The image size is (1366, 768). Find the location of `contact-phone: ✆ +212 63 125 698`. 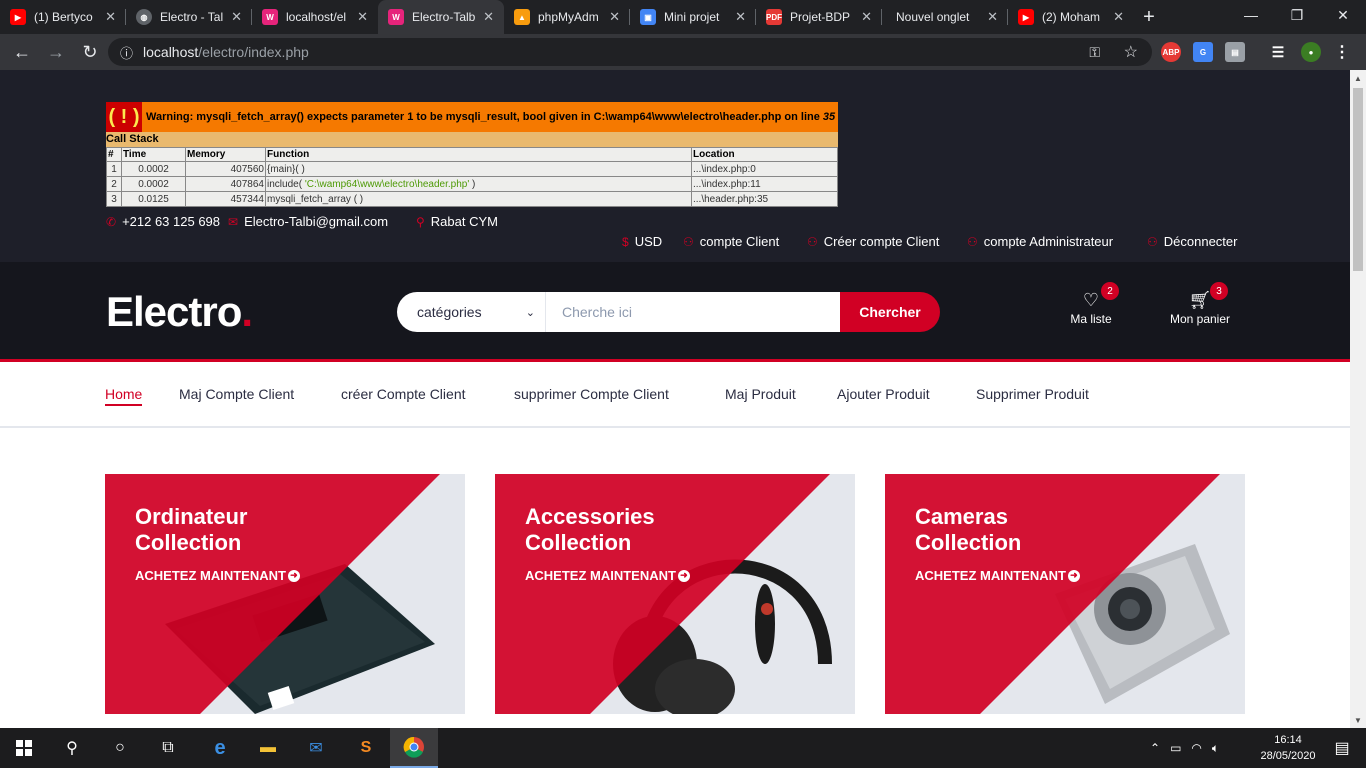

contact-phone: ✆ +212 63 125 698 is located at coordinates (163, 221).